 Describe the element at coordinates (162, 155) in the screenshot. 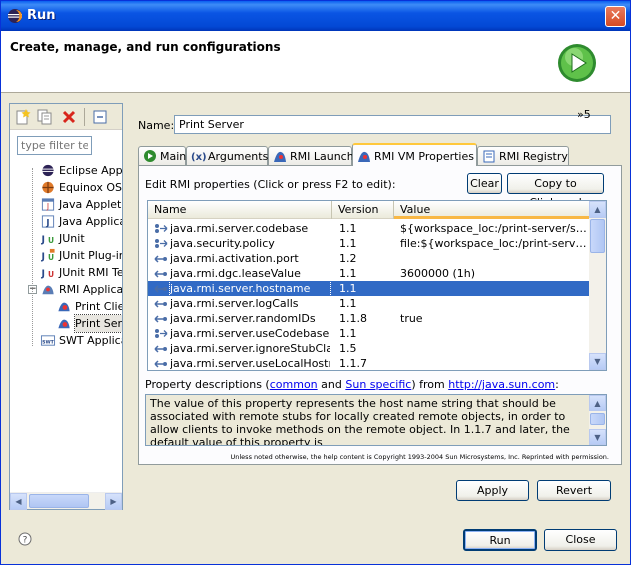

I see `tab-main: Main` at that location.